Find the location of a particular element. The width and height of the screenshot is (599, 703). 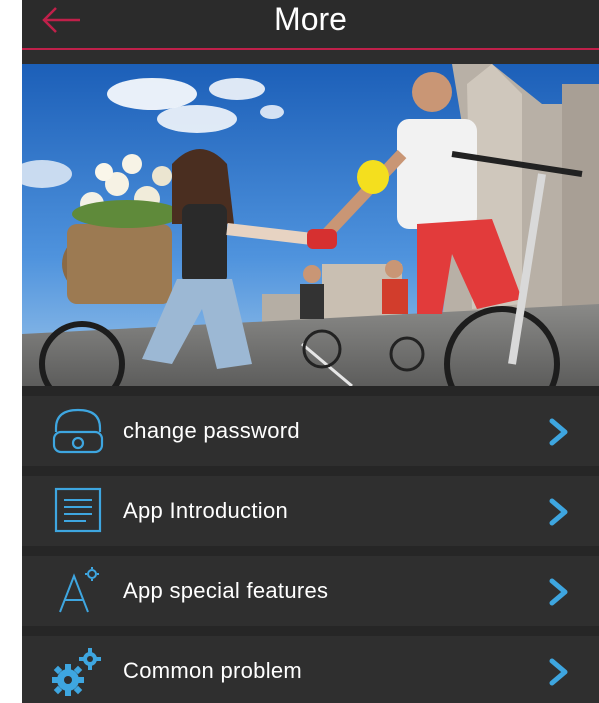

gears-icon is located at coordinates (78, 671).